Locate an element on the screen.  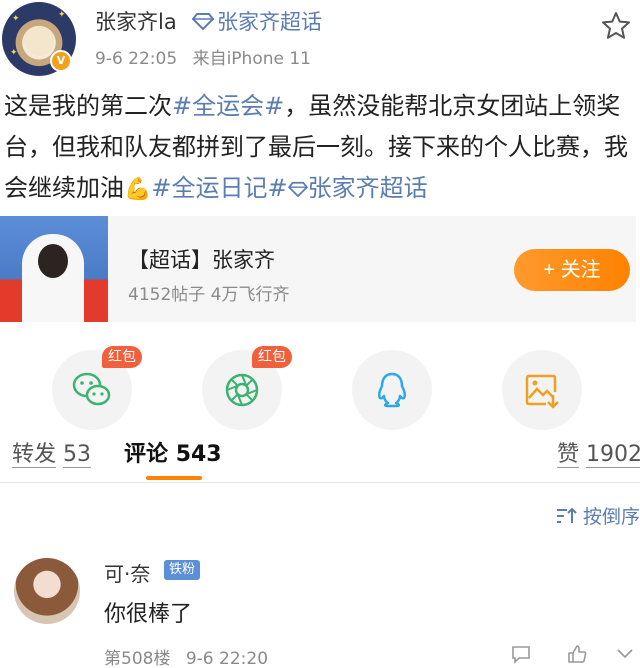
supertopic-thumbnail is located at coordinates (54, 269).